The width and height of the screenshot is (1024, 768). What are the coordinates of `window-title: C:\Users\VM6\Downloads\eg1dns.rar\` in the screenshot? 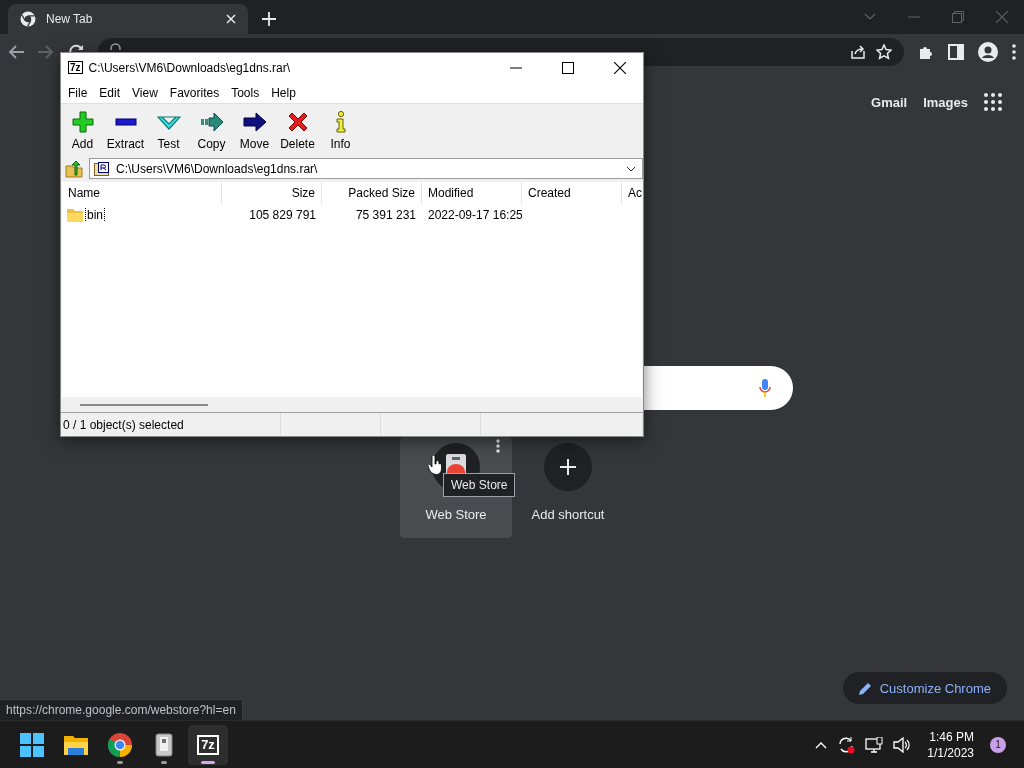 It's located at (189, 67).